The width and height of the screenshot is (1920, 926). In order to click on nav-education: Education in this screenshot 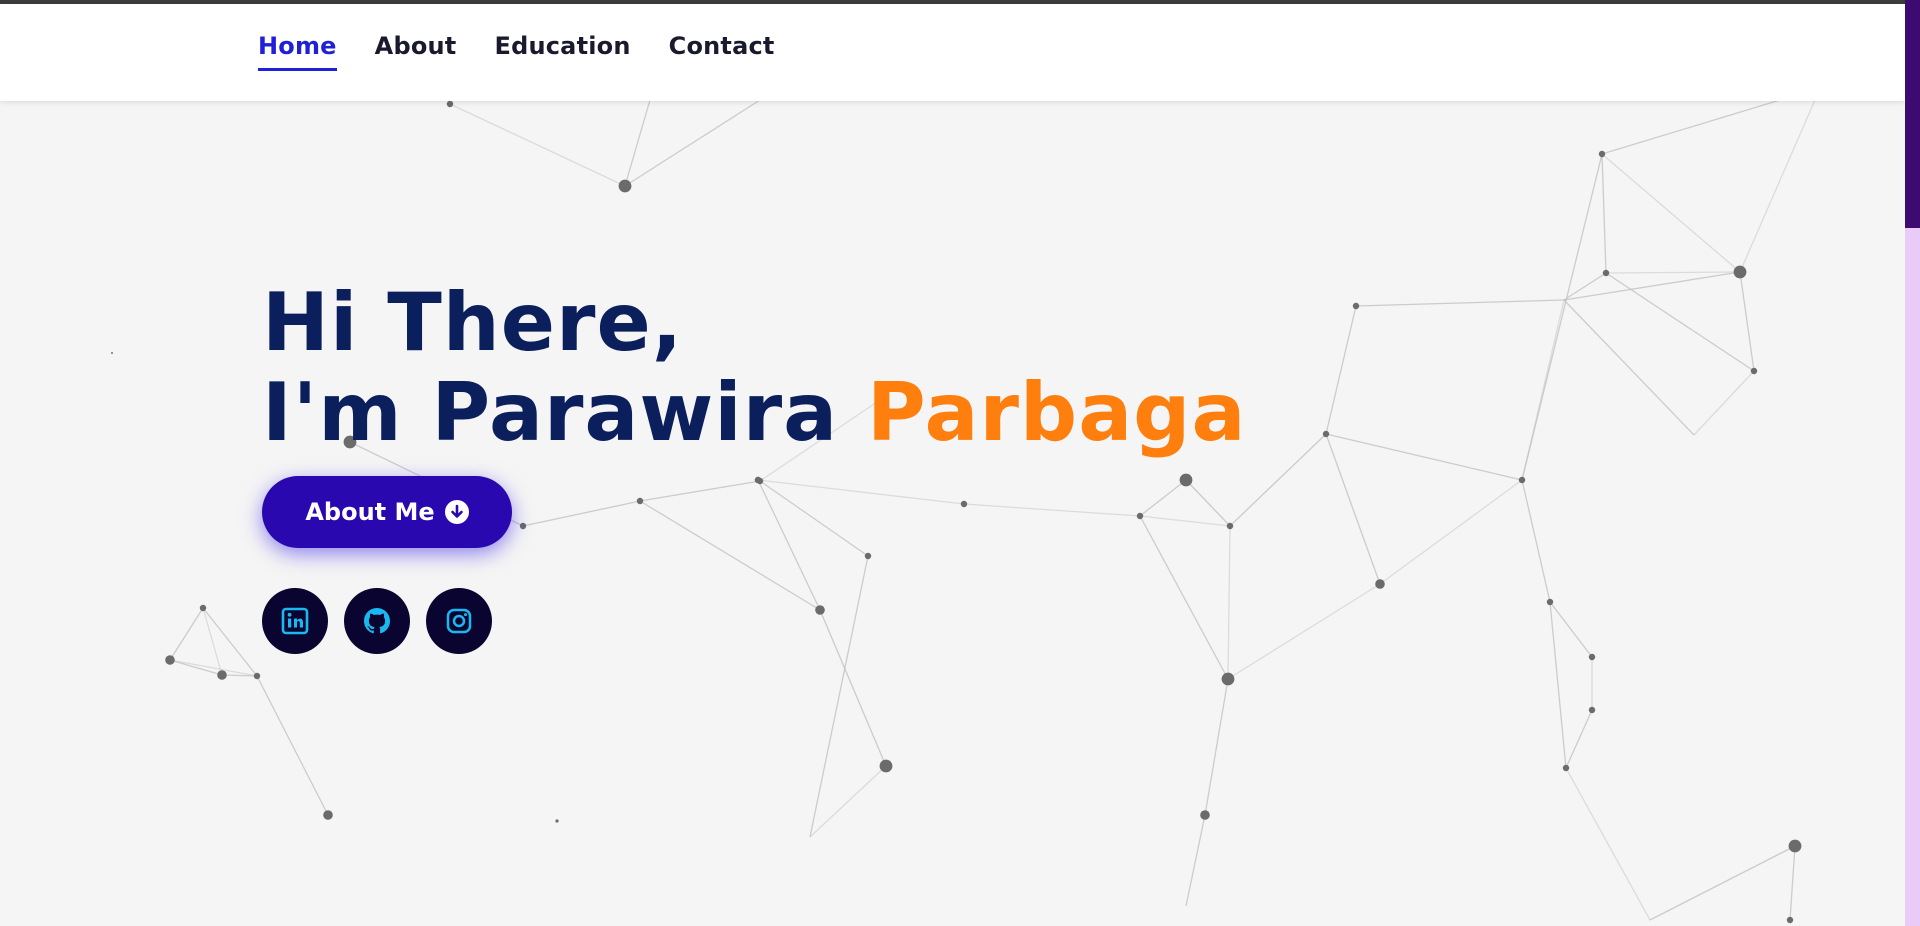, I will do `click(562, 51)`.